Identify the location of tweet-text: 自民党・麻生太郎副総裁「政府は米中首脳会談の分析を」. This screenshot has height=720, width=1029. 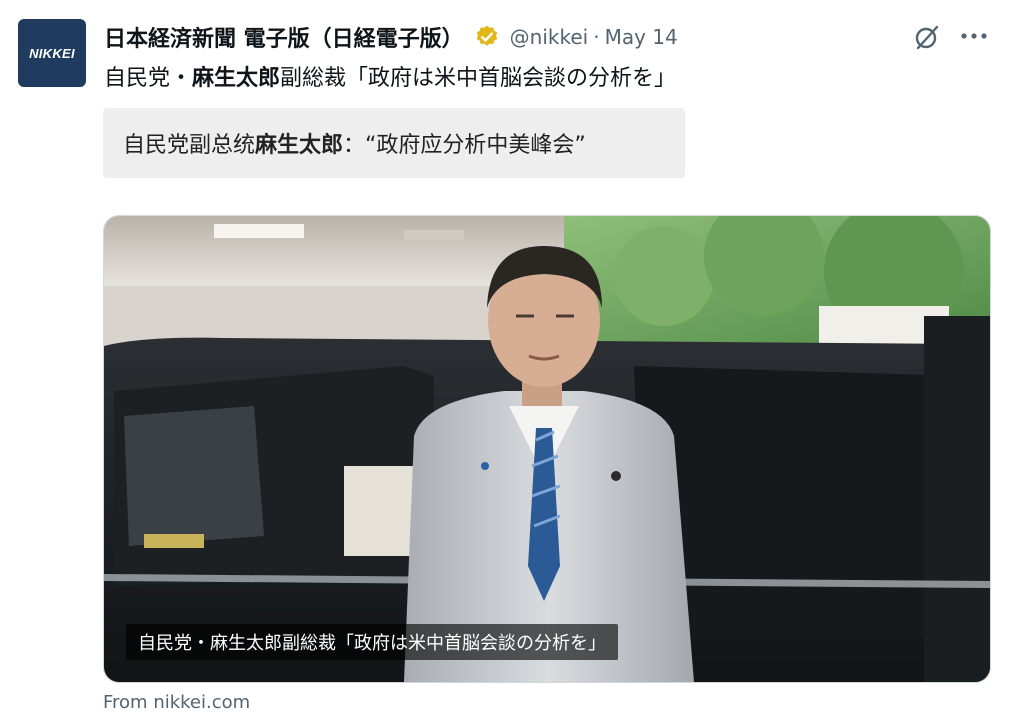
(390, 76).